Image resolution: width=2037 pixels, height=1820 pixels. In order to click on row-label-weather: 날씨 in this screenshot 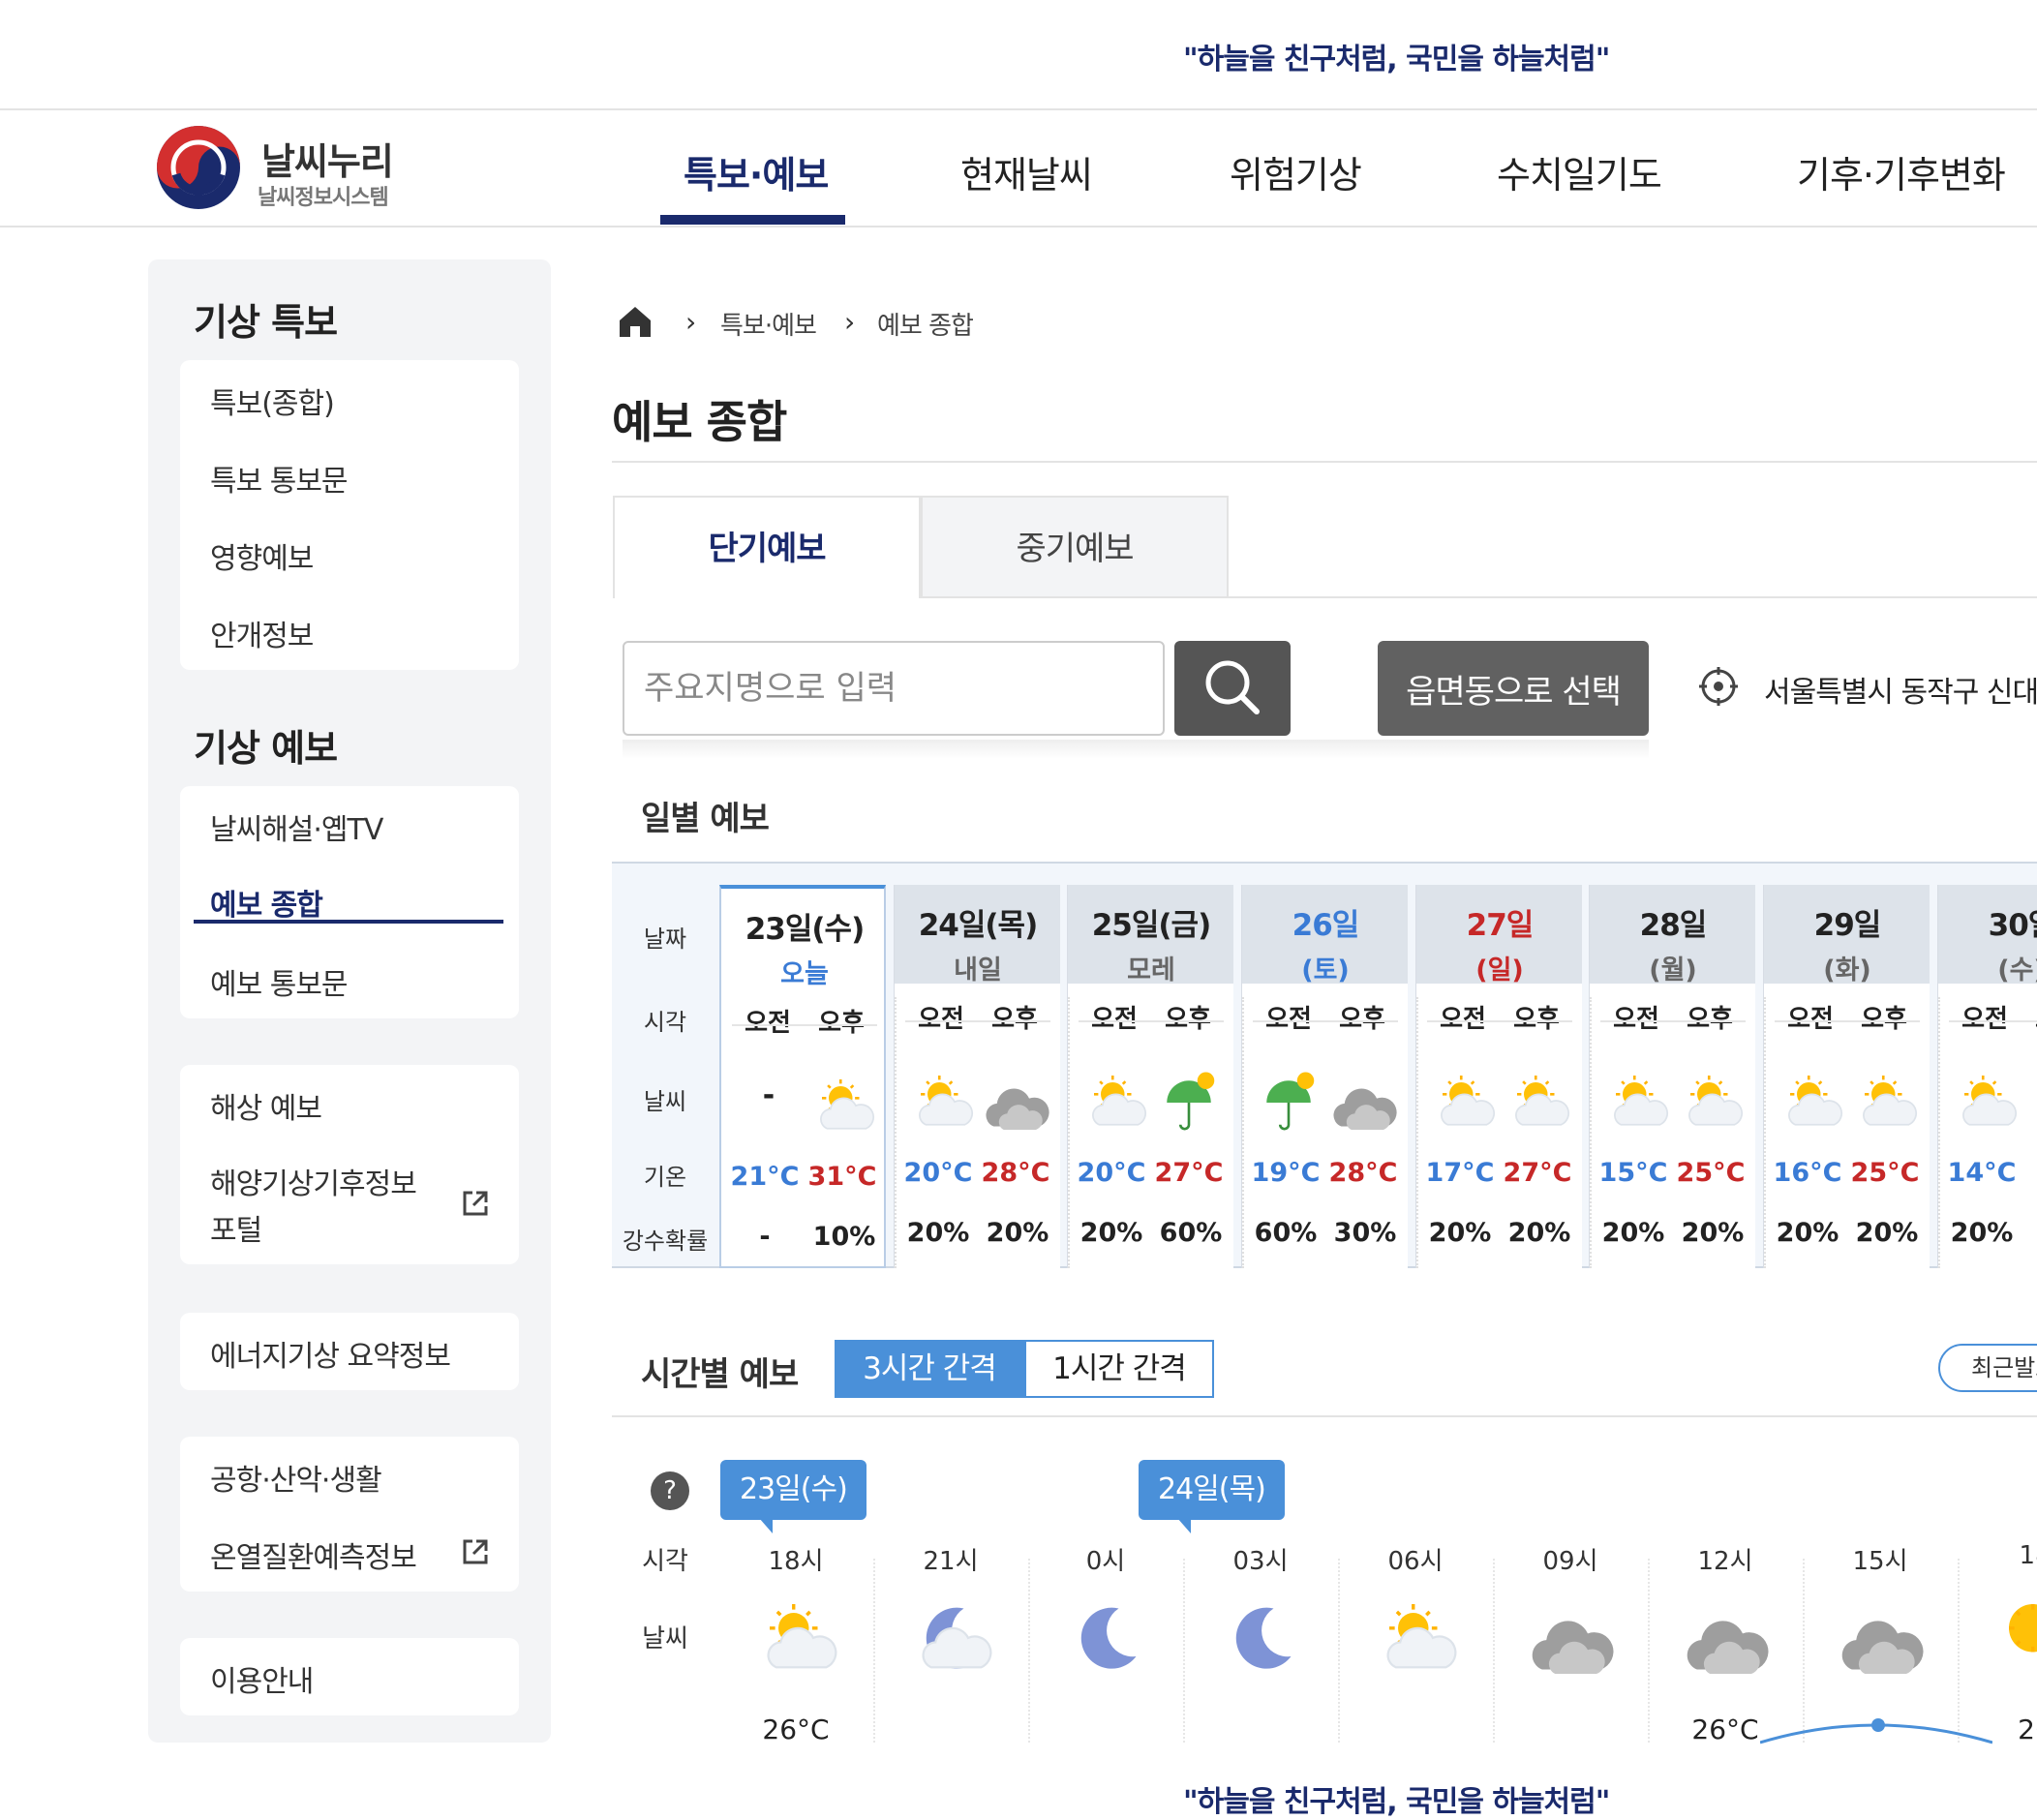, I will do `click(665, 1102)`.